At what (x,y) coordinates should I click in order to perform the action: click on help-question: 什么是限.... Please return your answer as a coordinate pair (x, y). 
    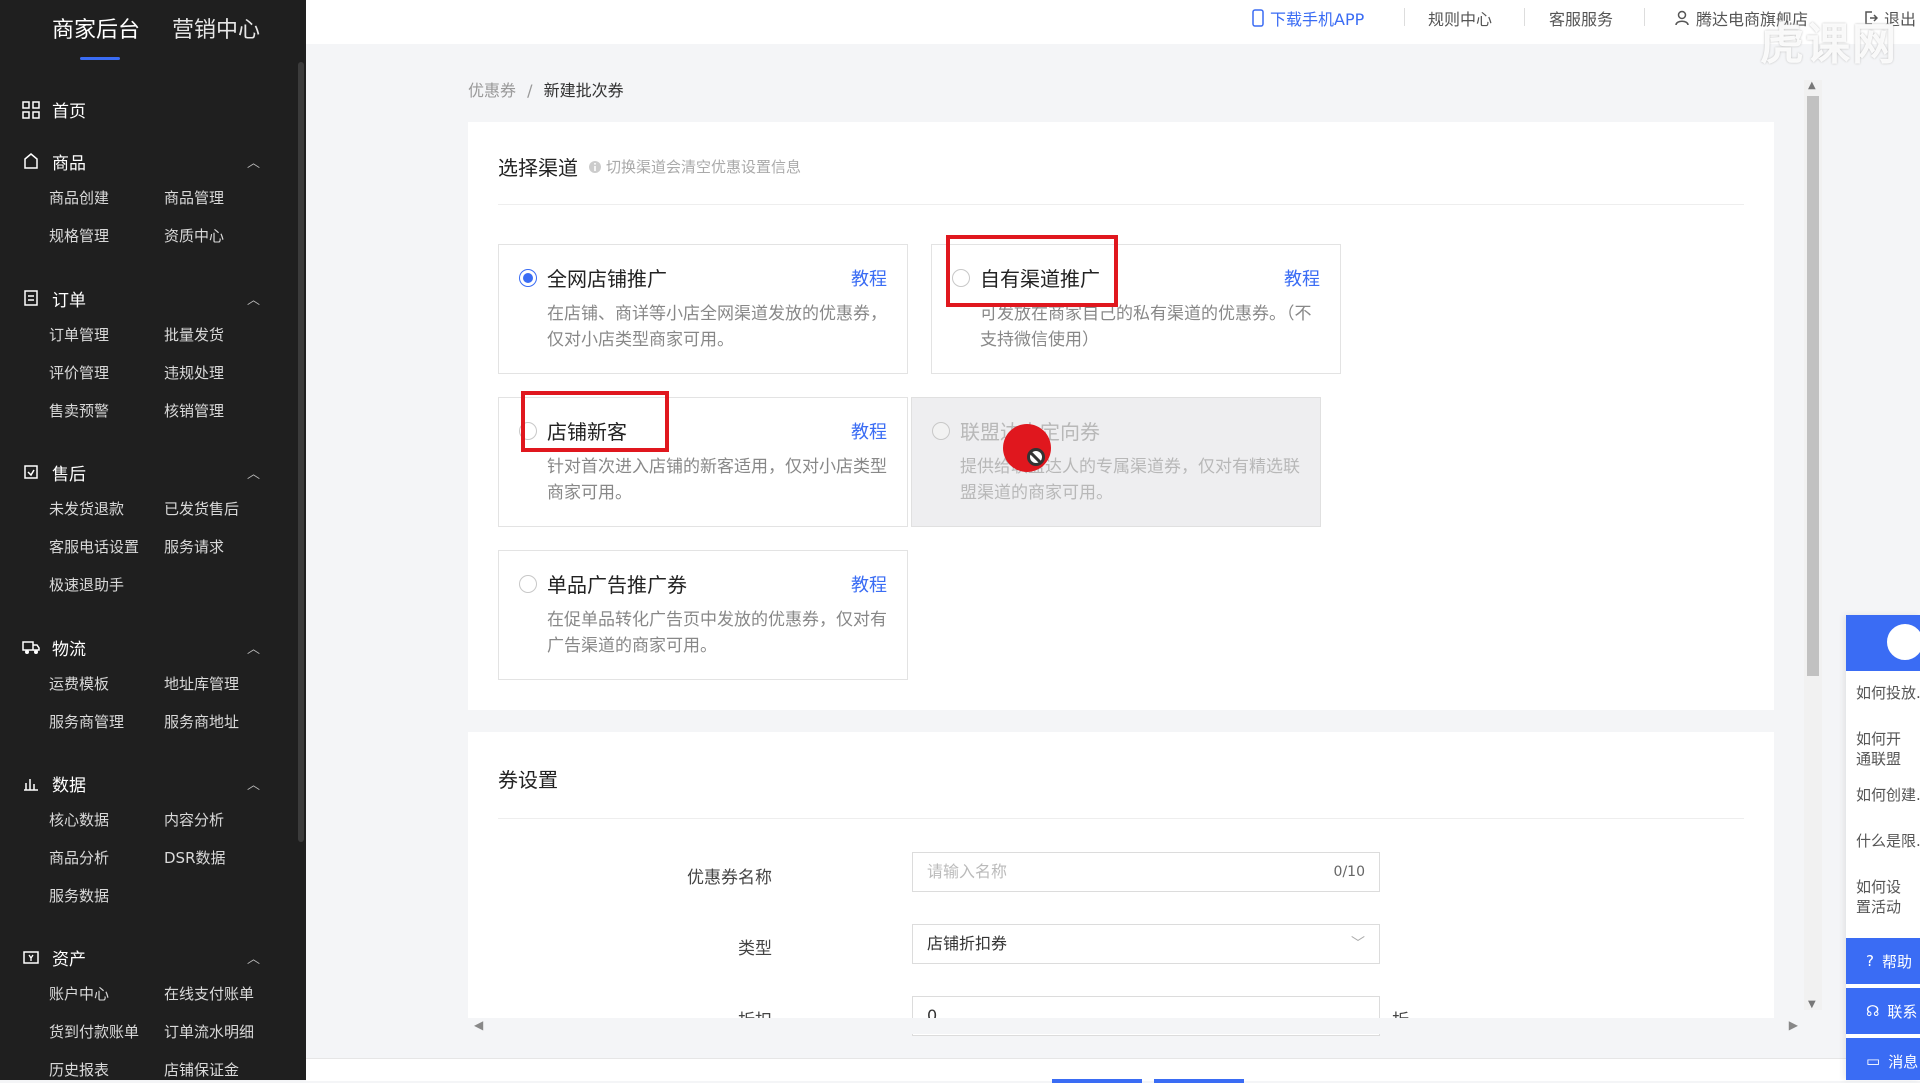
    Looking at the image, I should click on (1883, 842).